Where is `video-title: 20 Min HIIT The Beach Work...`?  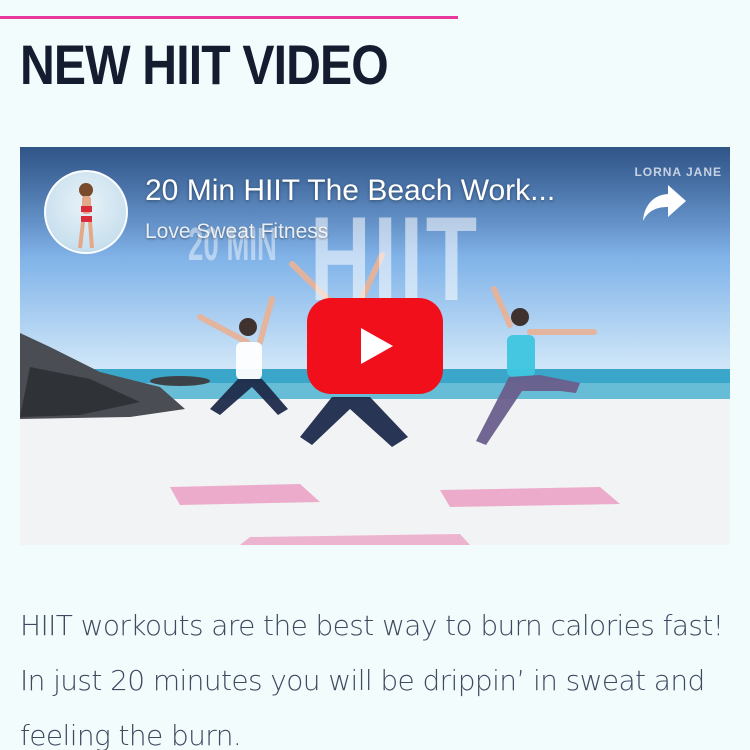 video-title: 20 Min HIIT The Beach Work... is located at coordinates (350, 191).